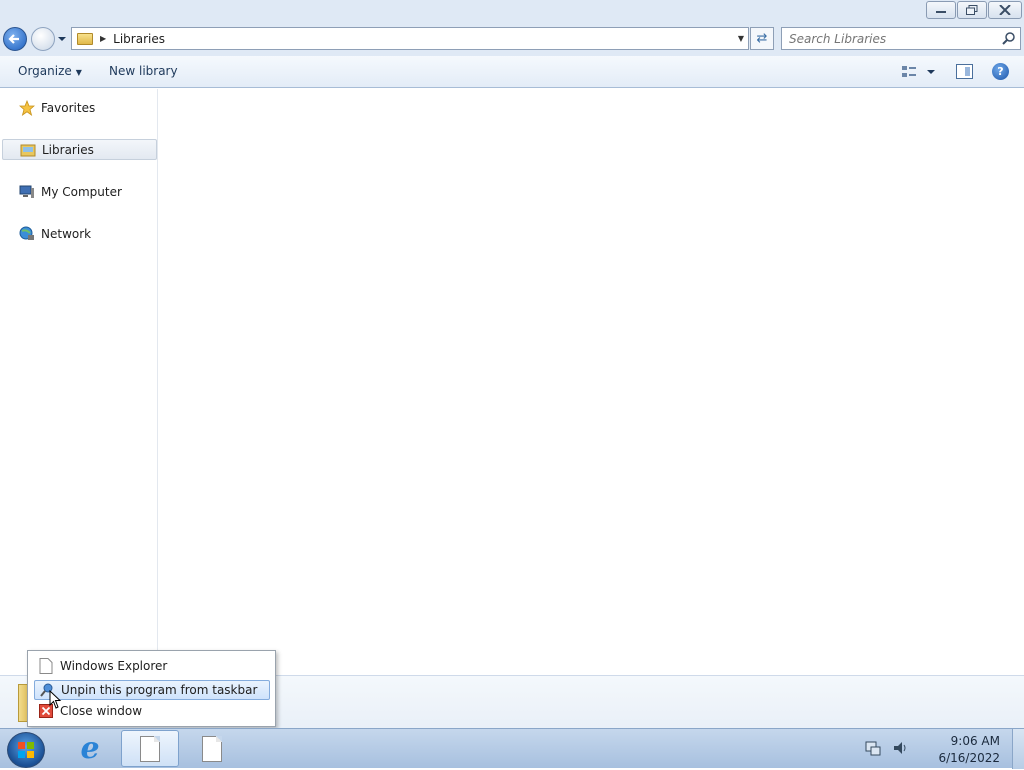 This screenshot has height=770, width=1024. I want to click on nav-item-network: Network, so click(79, 233).